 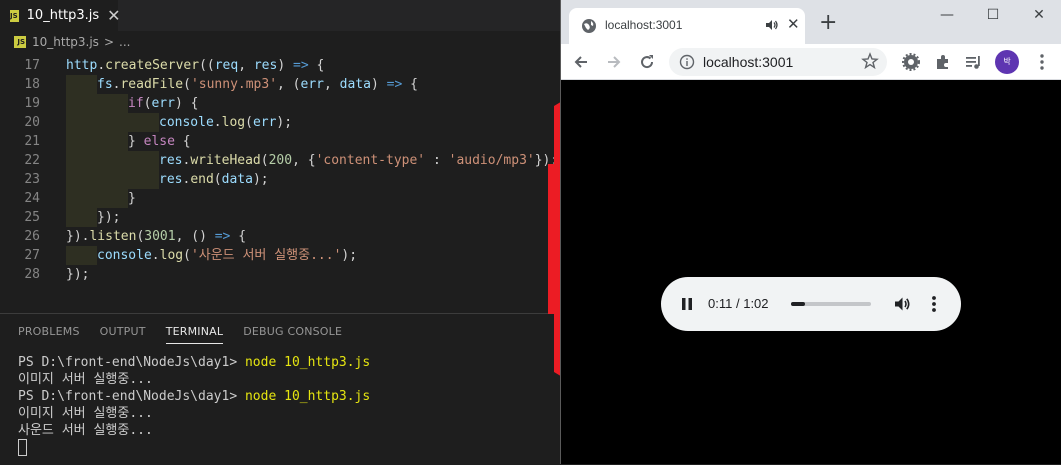 What do you see at coordinates (974, 62) in the screenshot?
I see `media-controls-icon` at bounding box center [974, 62].